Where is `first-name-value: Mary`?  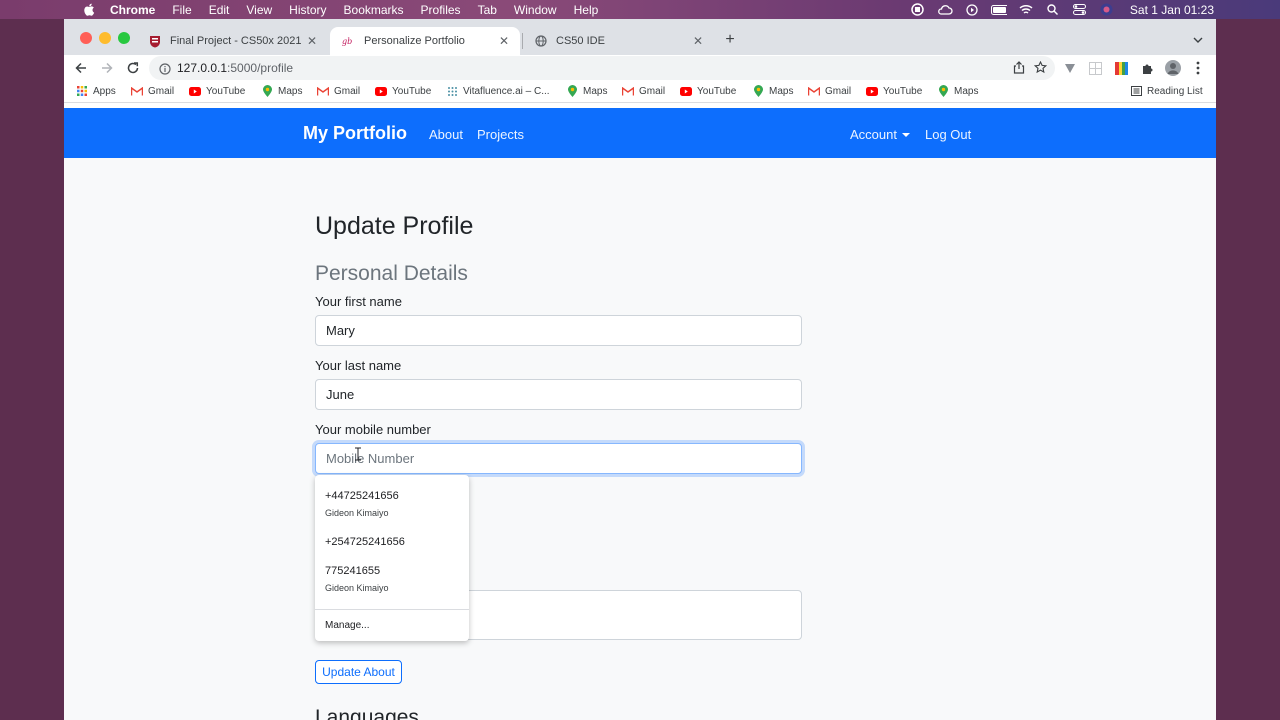 first-name-value: Mary is located at coordinates (340, 330).